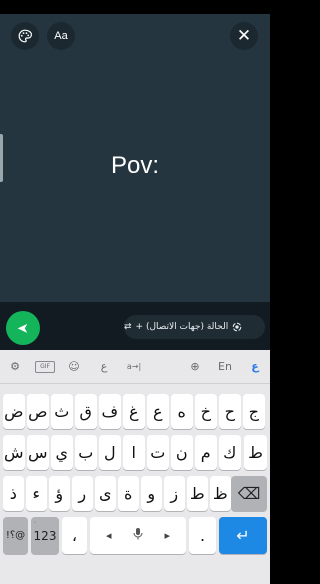 The width and height of the screenshot is (320, 584). I want to click on key-label: ؤ, so click(59, 493).